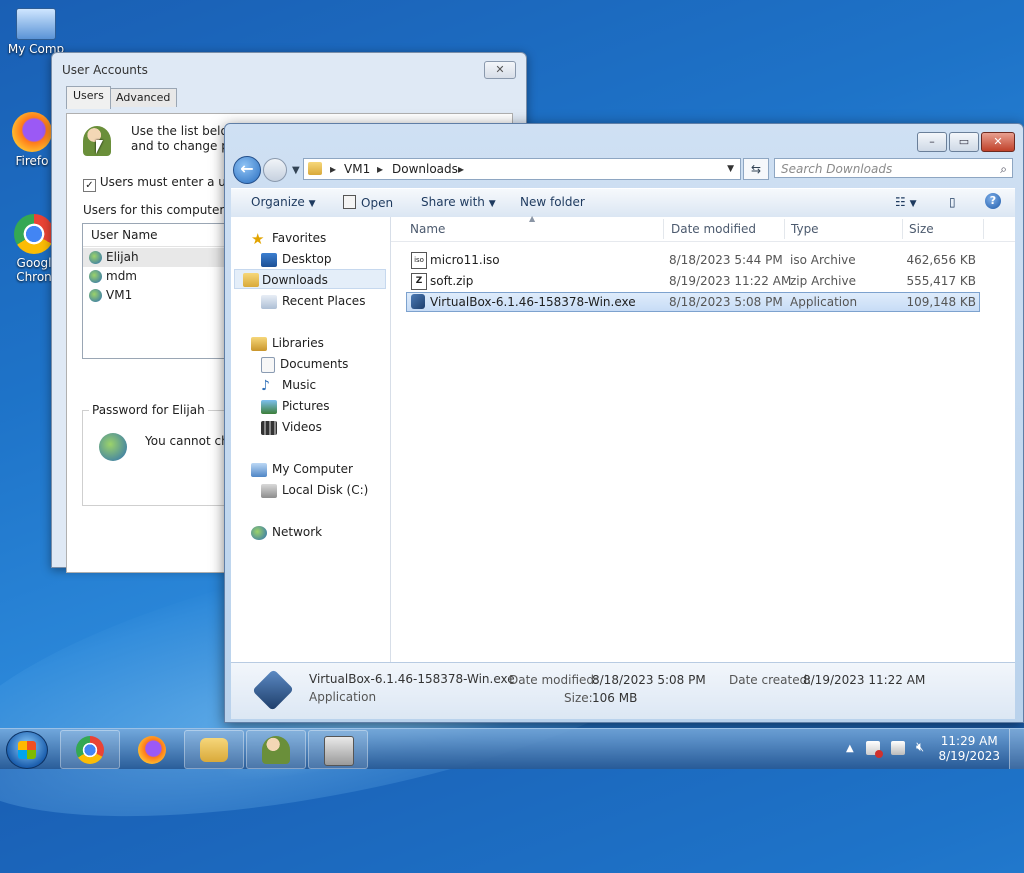 This screenshot has width=1024, height=873. I want to click on desktop-icon-my-computer: My Comp, so click(36, 32).